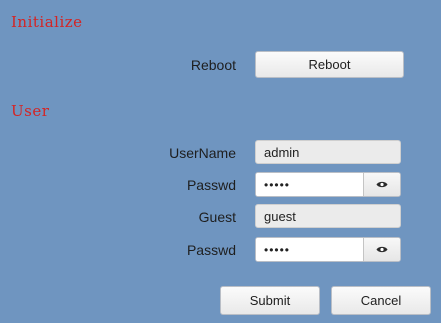  What do you see at coordinates (30, 111) in the screenshot?
I see `user-section-title: User` at bounding box center [30, 111].